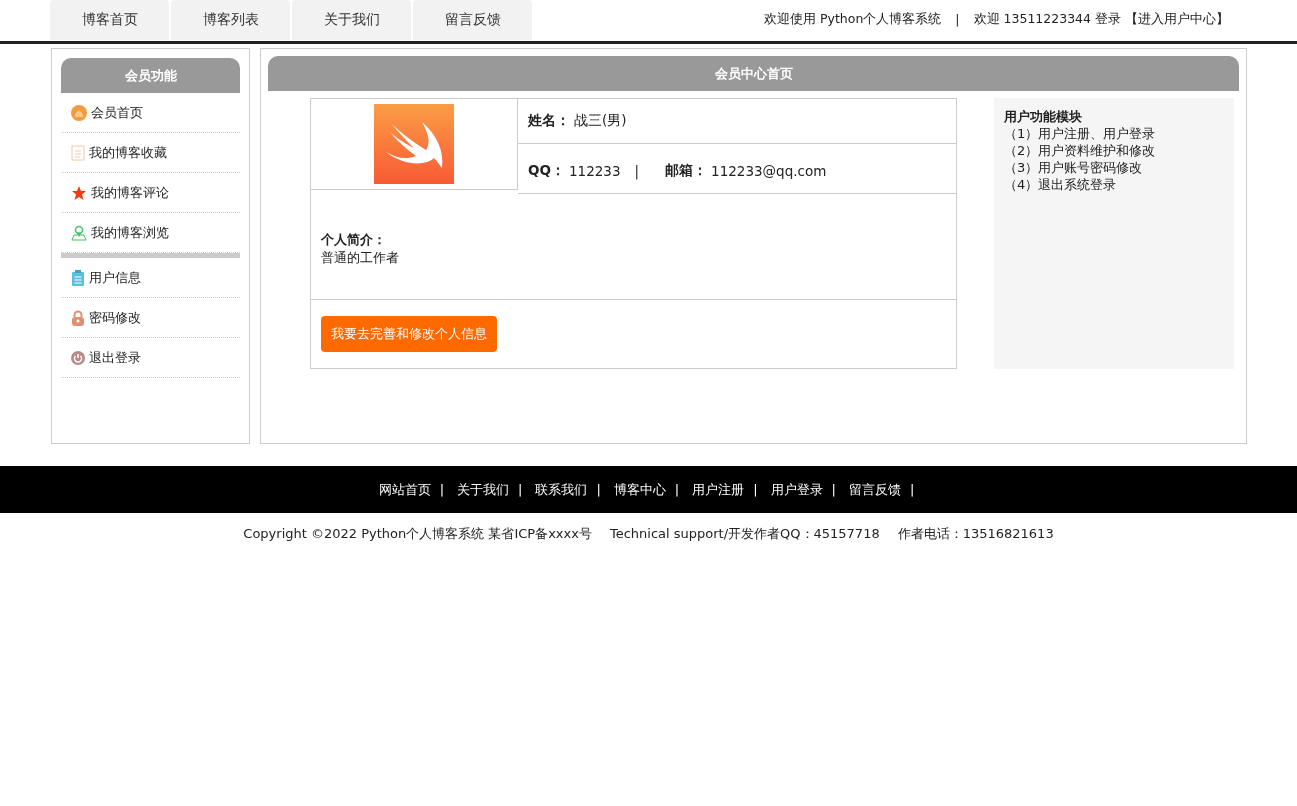  What do you see at coordinates (150, 193) in the screenshot?
I see `sidebar-item: 我的博客评论` at bounding box center [150, 193].